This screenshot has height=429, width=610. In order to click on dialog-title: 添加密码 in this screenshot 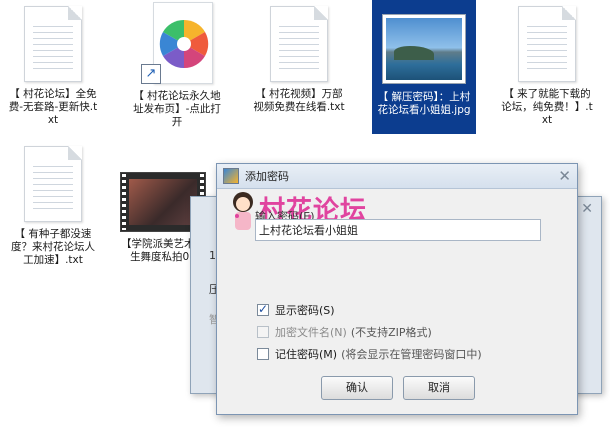, I will do `click(267, 176)`.